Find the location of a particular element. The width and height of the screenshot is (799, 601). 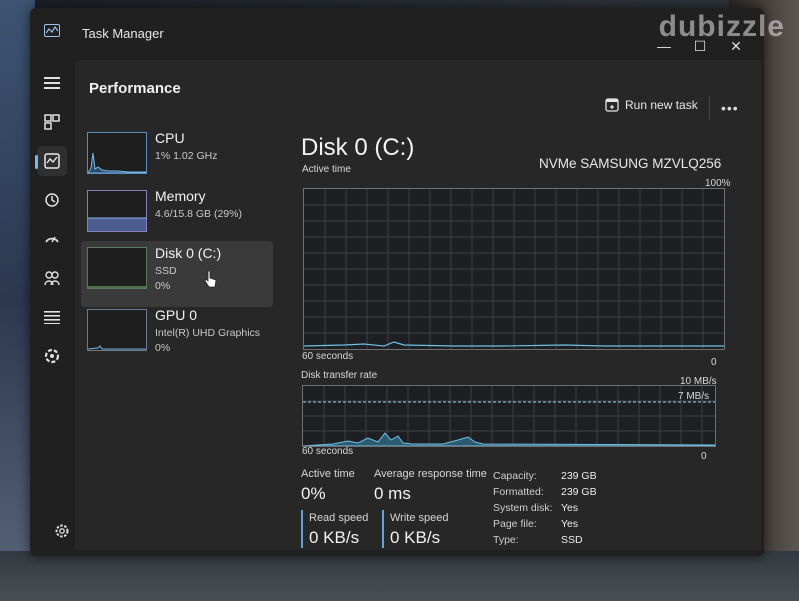

read-speed-label: Read speed is located at coordinates (339, 518).